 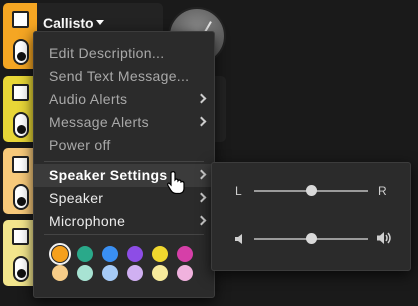 What do you see at coordinates (311, 190) in the screenshot?
I see `balance-slider-thumb` at bounding box center [311, 190].